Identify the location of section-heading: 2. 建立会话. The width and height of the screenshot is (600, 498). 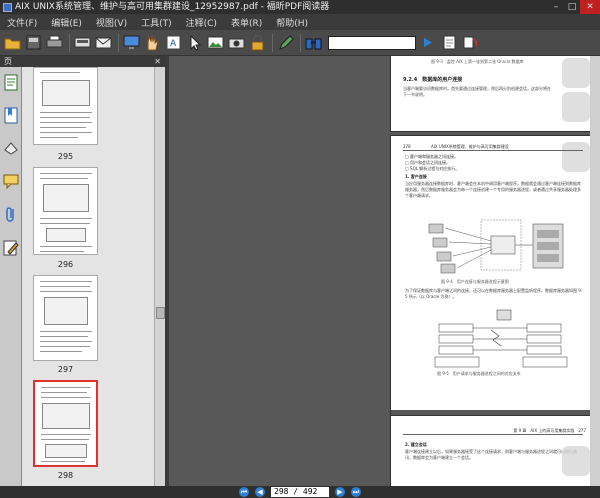
(416, 444).